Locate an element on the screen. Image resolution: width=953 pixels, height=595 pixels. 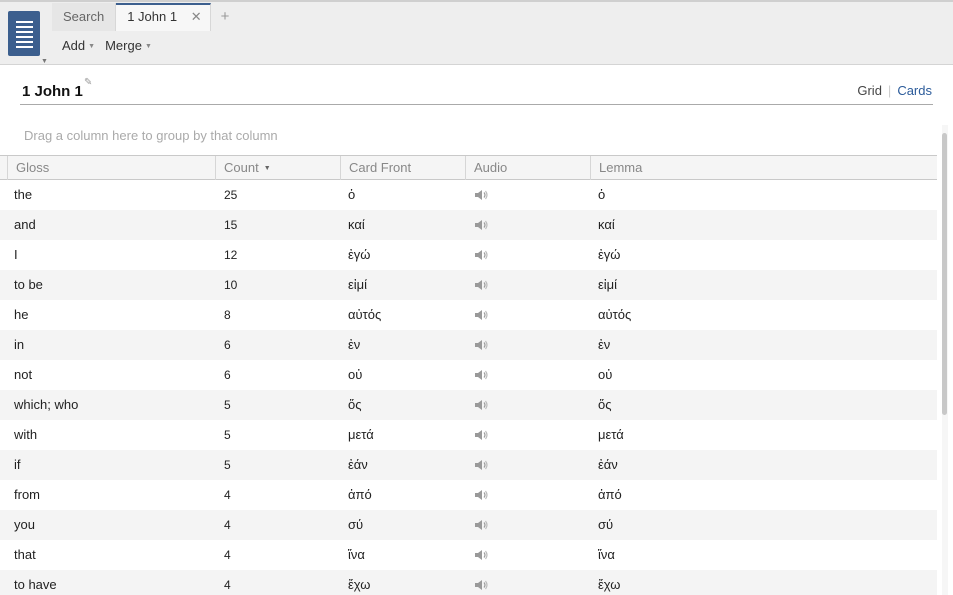
tab-label: Search is located at coordinates (84, 16).